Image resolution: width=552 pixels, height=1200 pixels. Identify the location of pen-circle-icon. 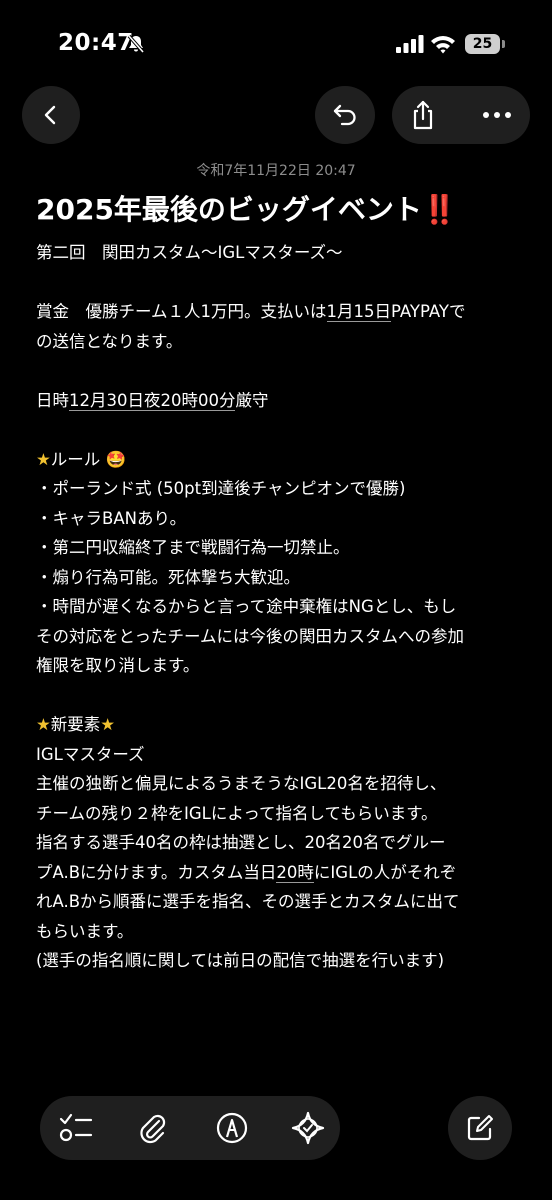
(232, 1128).